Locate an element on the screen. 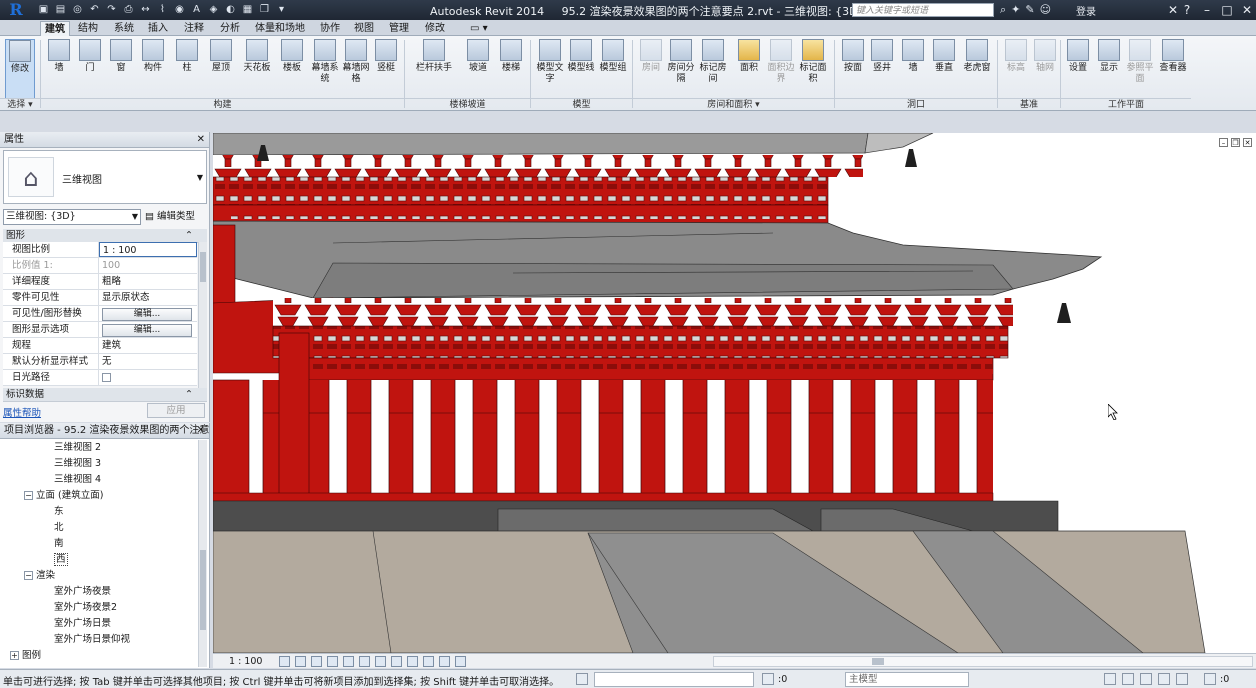 This screenshot has width=1256, height=688. ramp-button: 坡道 is located at coordinates (478, 69).